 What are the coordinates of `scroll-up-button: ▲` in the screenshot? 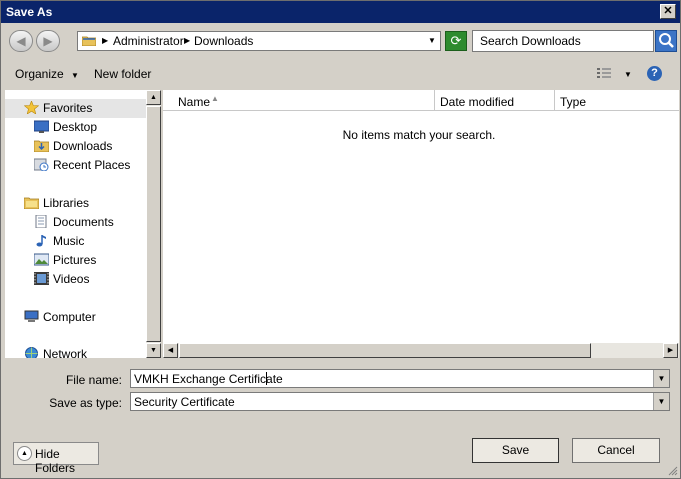 It's located at (153, 97).